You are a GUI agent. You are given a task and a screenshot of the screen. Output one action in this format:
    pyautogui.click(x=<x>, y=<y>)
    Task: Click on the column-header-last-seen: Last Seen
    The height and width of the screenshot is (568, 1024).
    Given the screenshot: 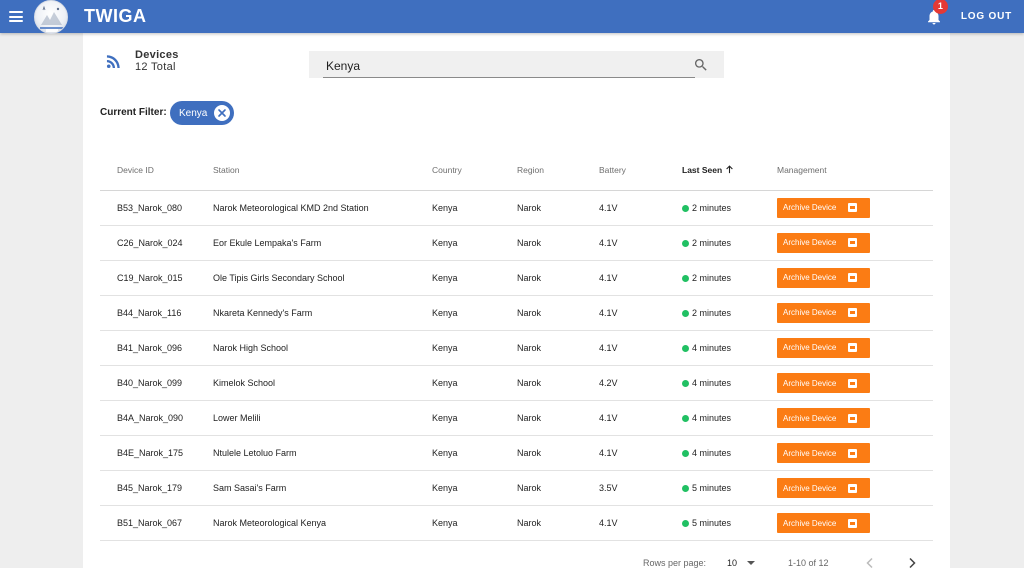 What is the action you would take?
    pyautogui.click(x=729, y=171)
    